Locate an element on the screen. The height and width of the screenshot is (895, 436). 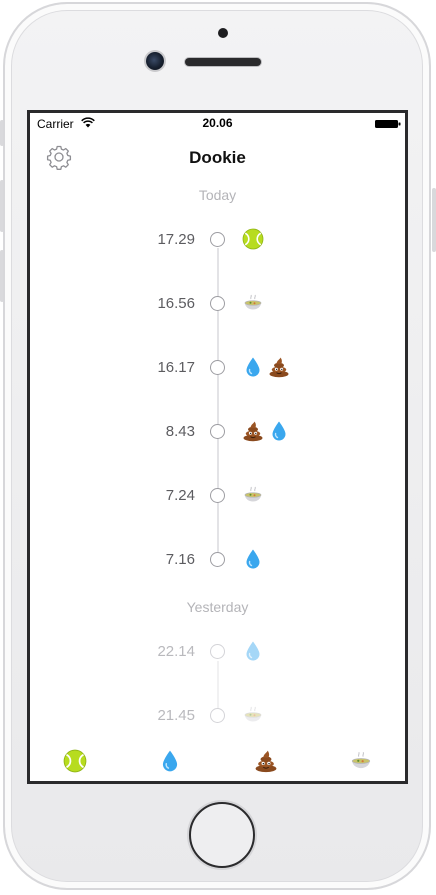
entry-time: 22.14 is located at coordinates (176, 651).